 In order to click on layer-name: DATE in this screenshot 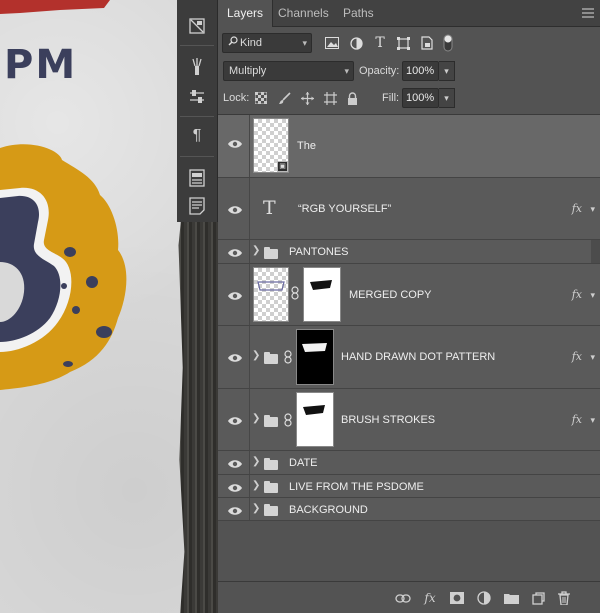, I will do `click(303, 463)`.